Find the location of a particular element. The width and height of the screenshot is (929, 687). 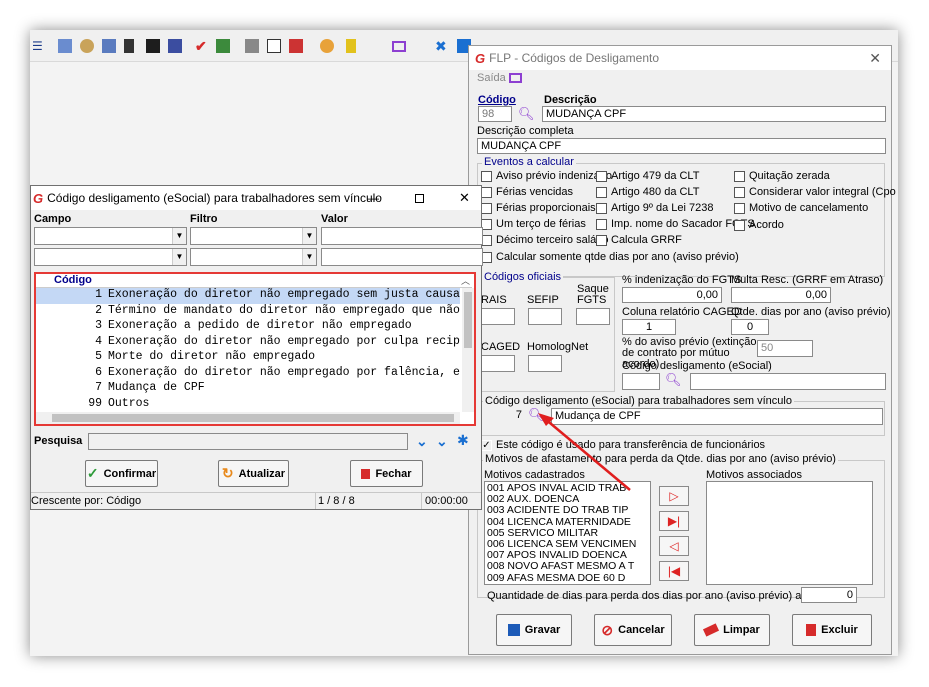

horizontal-scrollbar is located at coordinates (248, 418).